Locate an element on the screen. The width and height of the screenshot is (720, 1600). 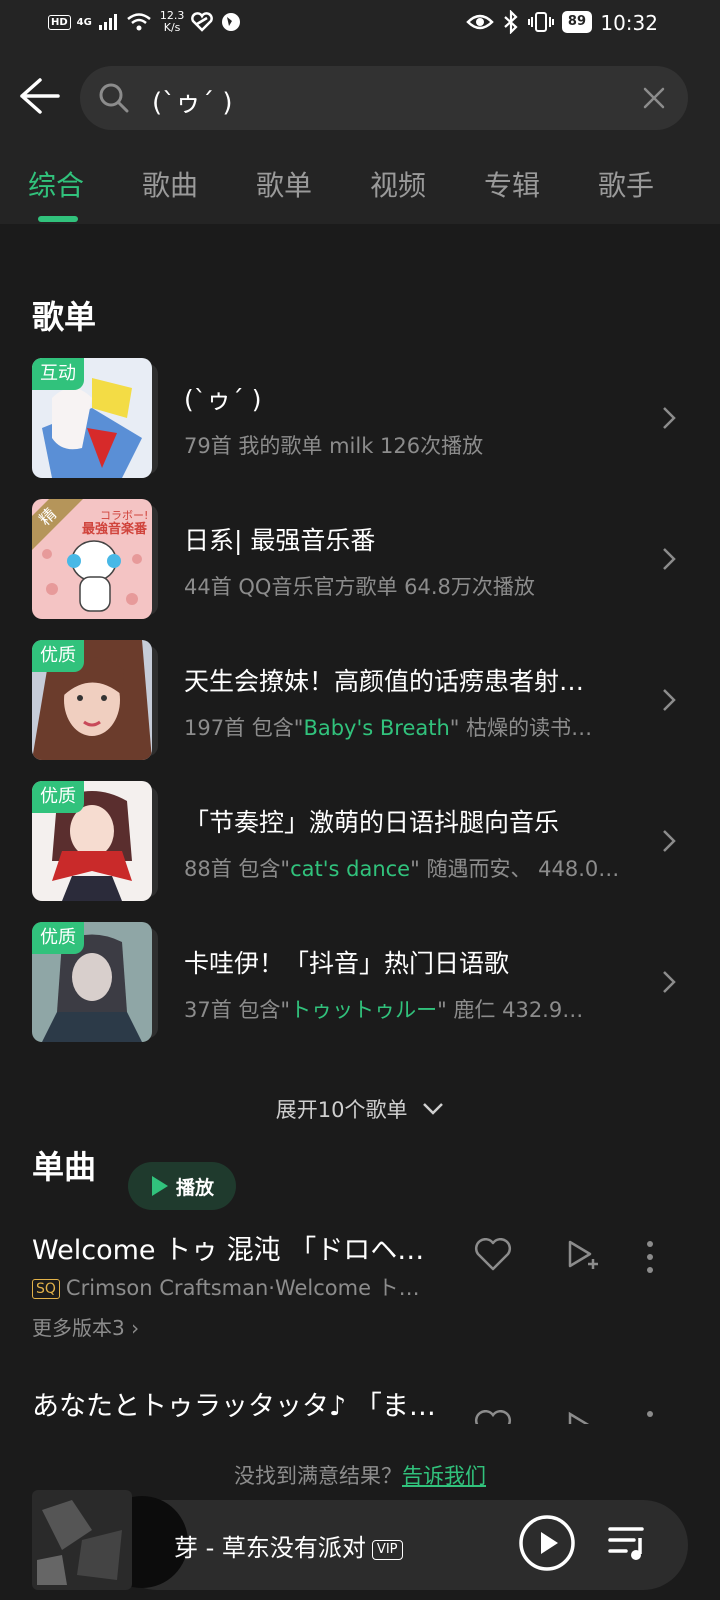
tab-bar: 综合 歌曲 歌单 视频 专辑 歌手 is located at coordinates (360, 188).